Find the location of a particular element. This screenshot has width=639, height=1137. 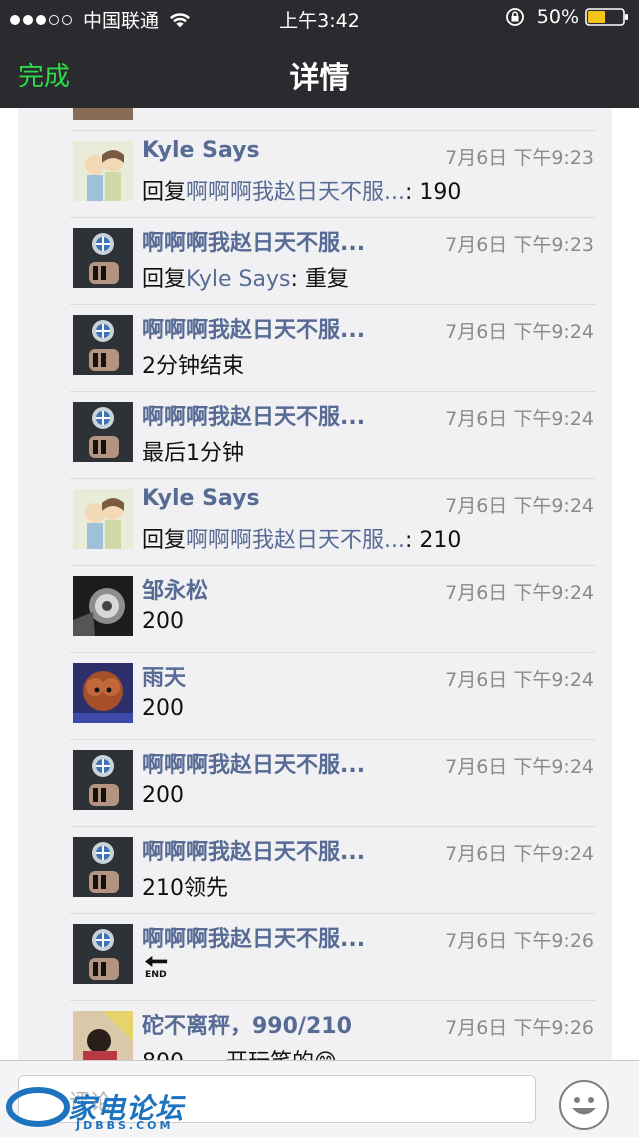

list-item: 雨天 7月6日 下午9:24 200 is located at coordinates (333, 696).